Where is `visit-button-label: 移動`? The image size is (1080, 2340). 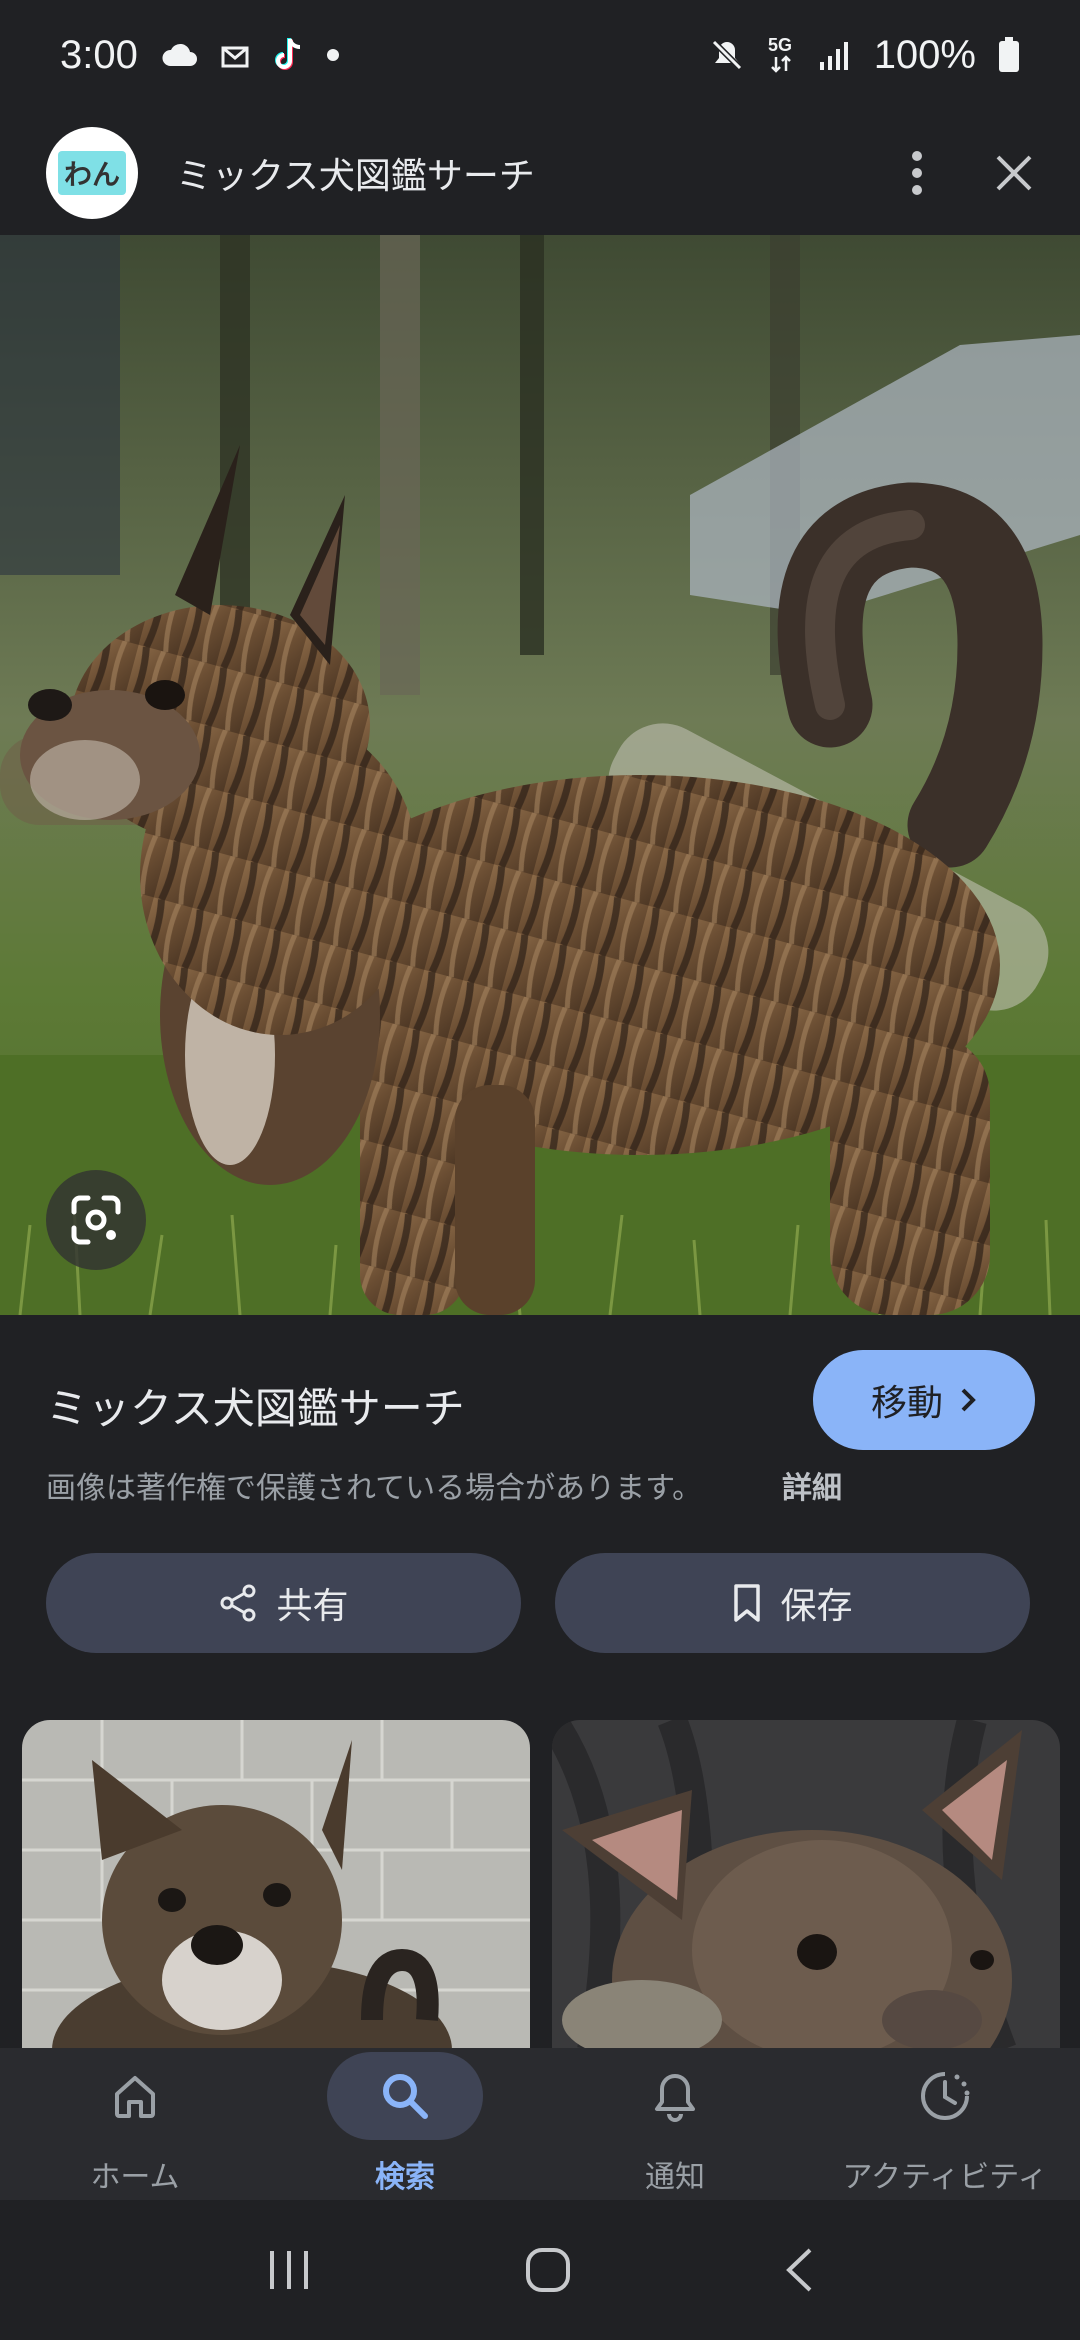 visit-button-label: 移動 is located at coordinates (906, 1403).